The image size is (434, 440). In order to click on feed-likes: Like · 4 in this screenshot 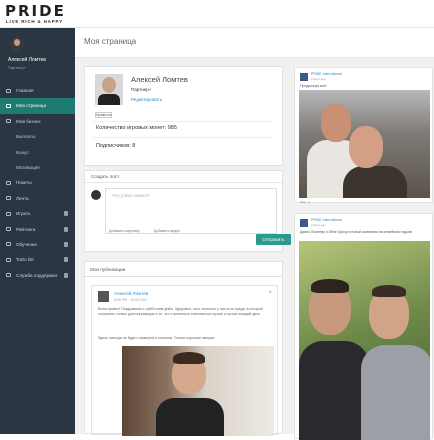, I will do `click(305, 202)`.